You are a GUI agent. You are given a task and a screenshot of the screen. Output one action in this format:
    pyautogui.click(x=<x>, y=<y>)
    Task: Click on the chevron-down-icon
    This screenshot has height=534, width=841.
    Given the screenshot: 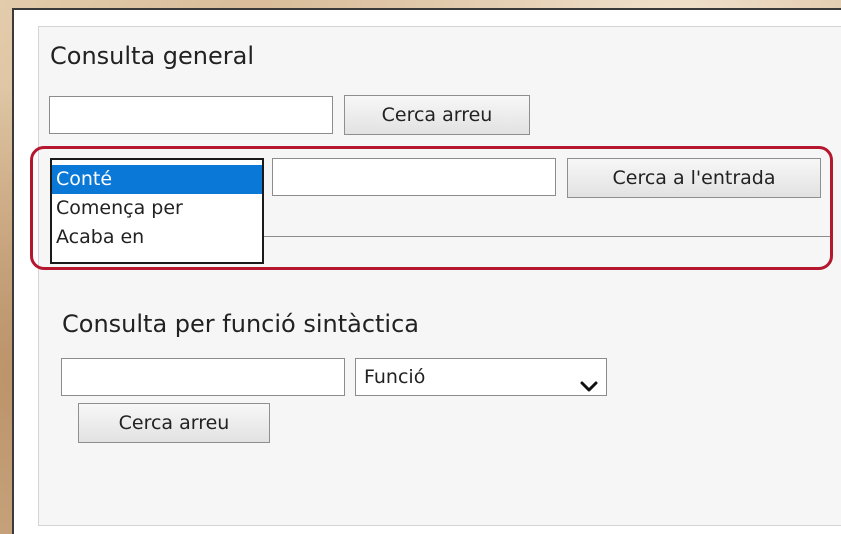 What is the action you would take?
    pyautogui.click(x=589, y=381)
    